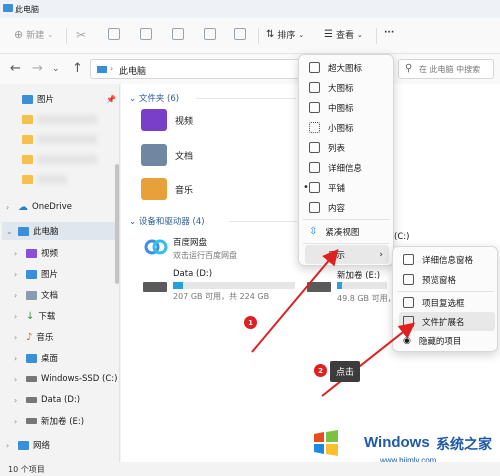 This screenshot has height=476, width=500. Describe the element at coordinates (326, 443) in the screenshot. I see `windows-logo-icon` at that location.